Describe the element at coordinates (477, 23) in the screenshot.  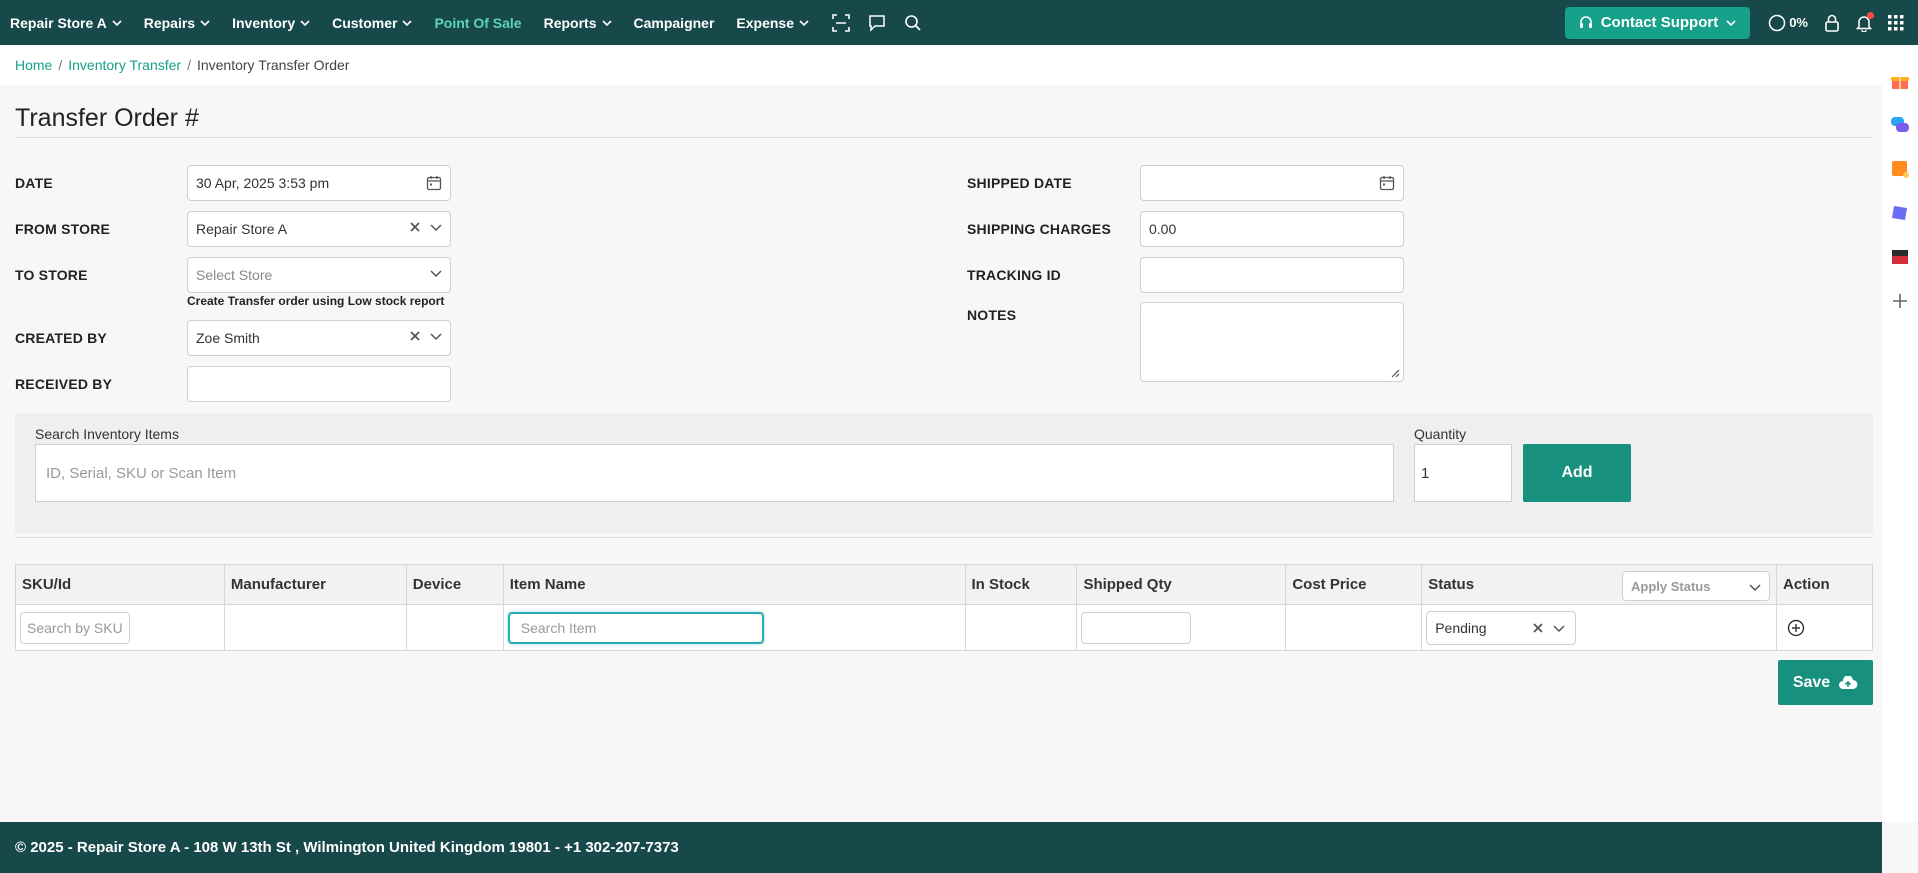
I see `nav-point-of-sale: Point Of Sale` at that location.